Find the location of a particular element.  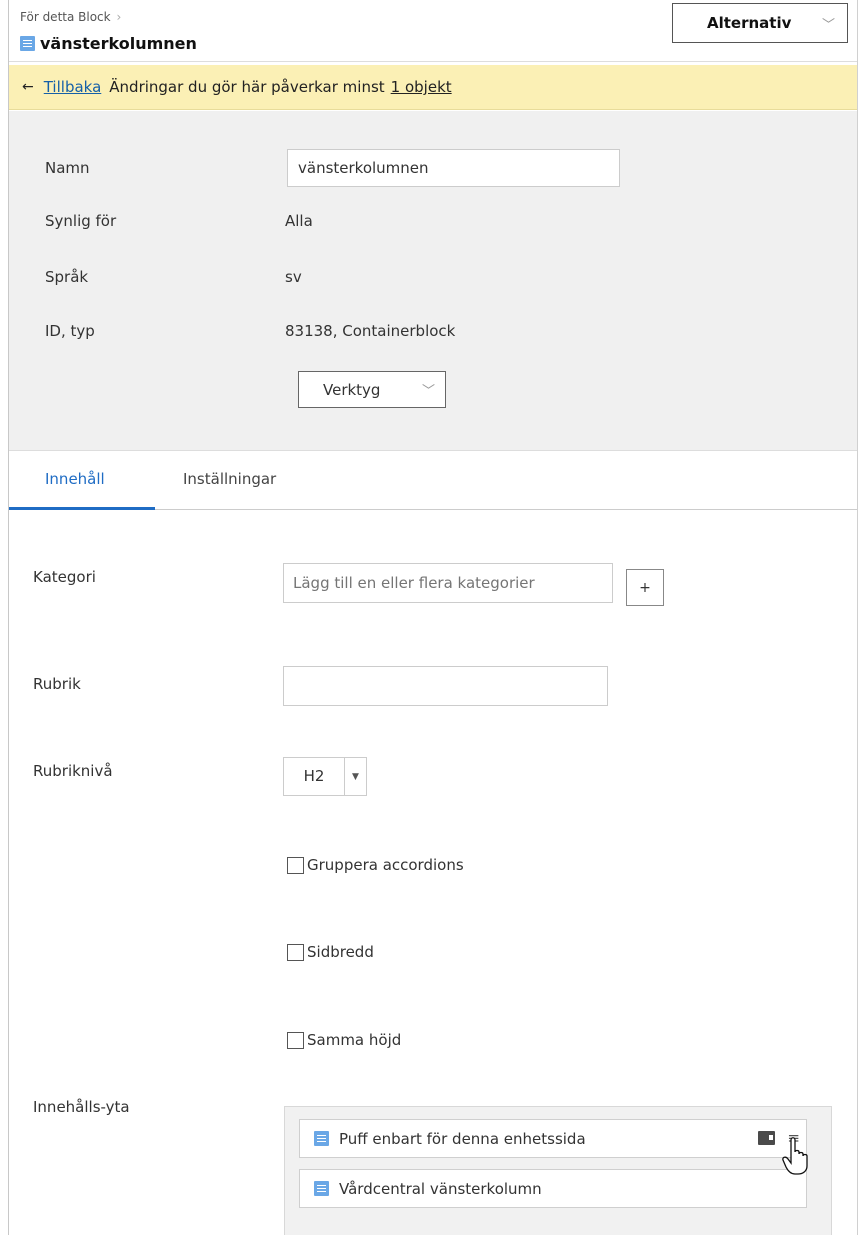

name-input is located at coordinates (453, 168).